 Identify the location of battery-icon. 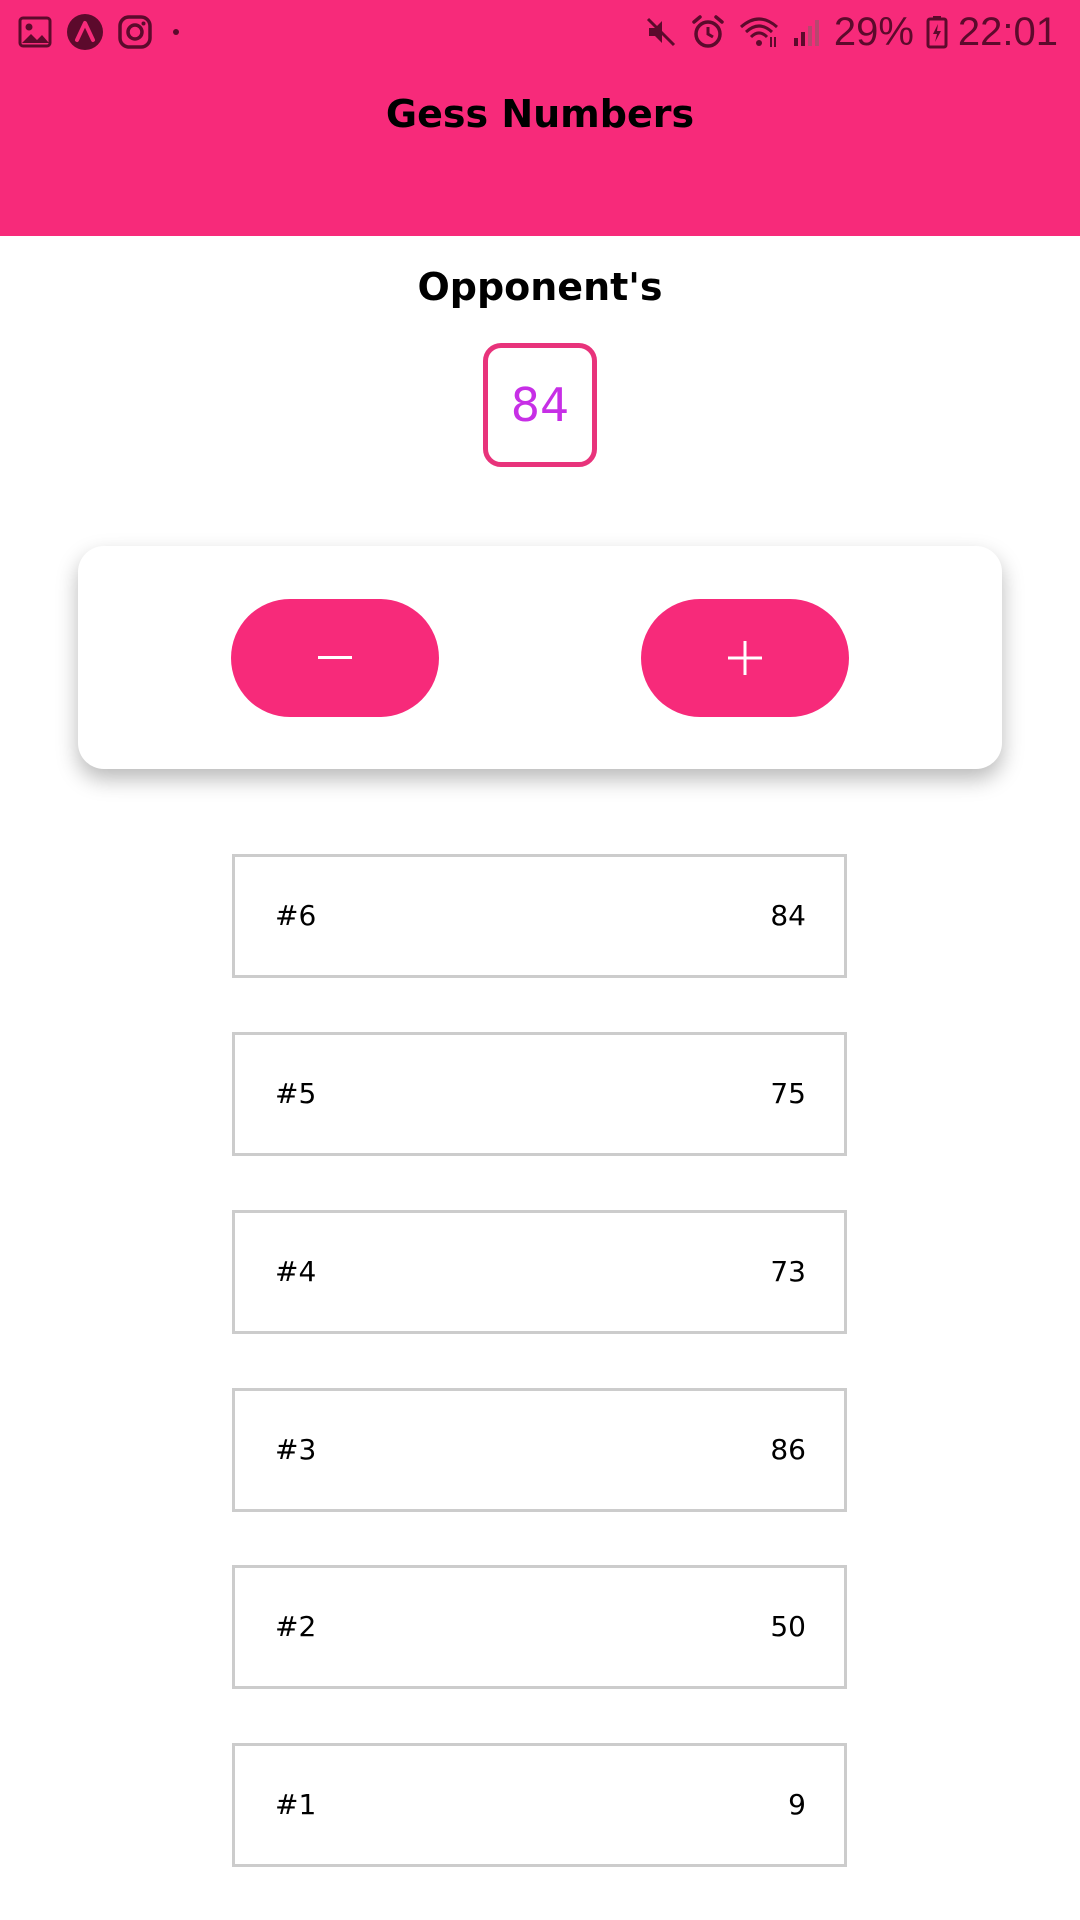
(937, 32).